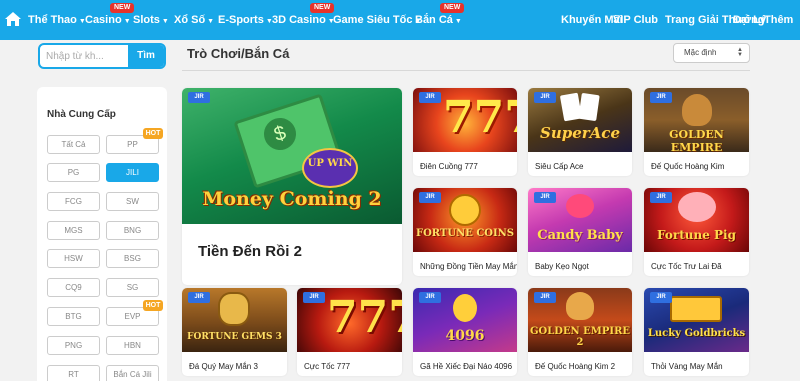  What do you see at coordinates (73, 230) in the screenshot?
I see `provider-button: MGS` at bounding box center [73, 230].